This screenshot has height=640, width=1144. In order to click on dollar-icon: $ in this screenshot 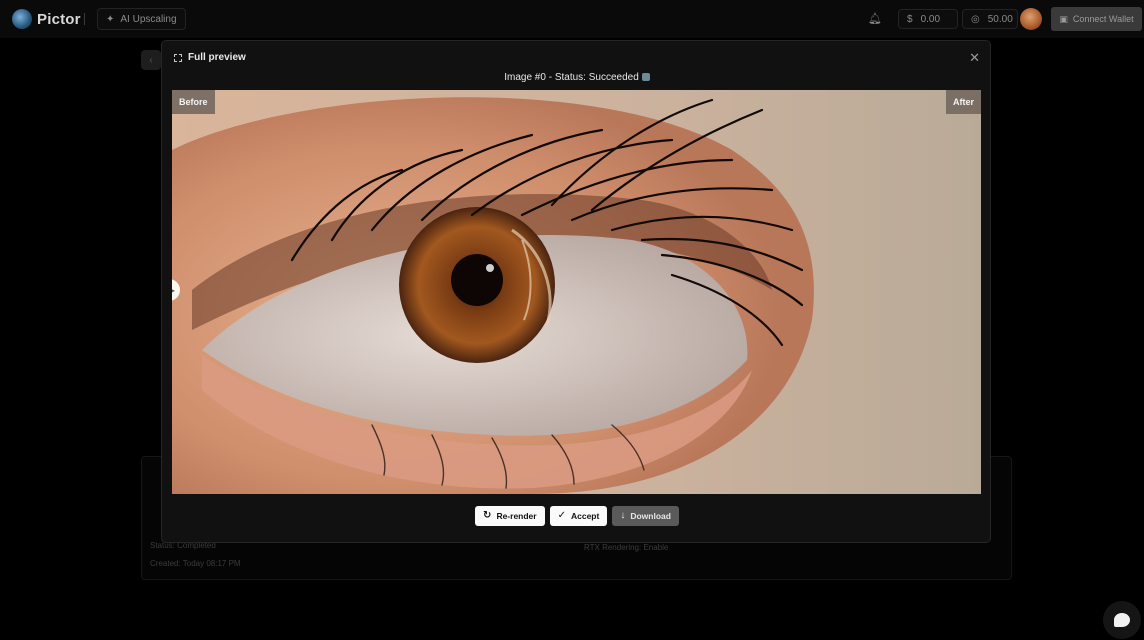, I will do `click(910, 19)`.